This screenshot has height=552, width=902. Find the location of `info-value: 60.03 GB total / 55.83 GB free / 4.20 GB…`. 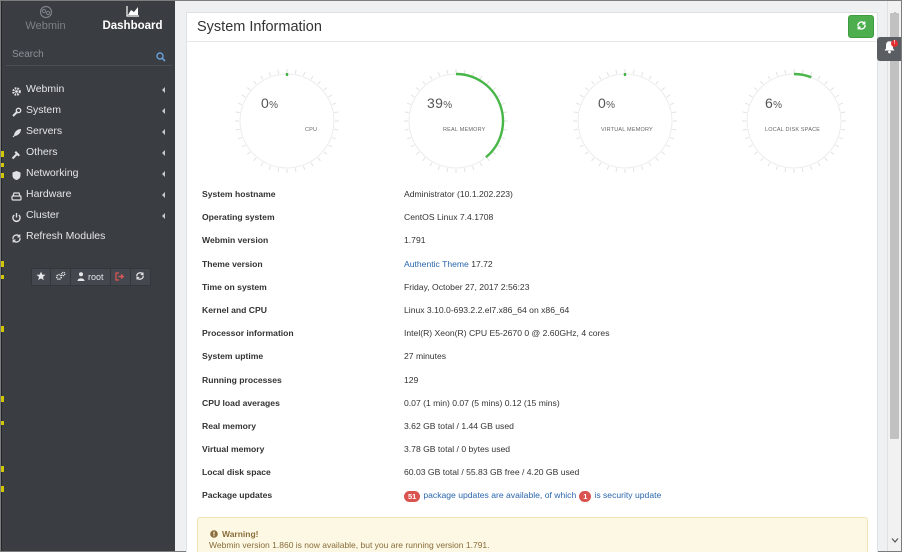

info-value: 60.03 GB total / 55.83 GB free / 4.20 GB… is located at coordinates (492, 472).